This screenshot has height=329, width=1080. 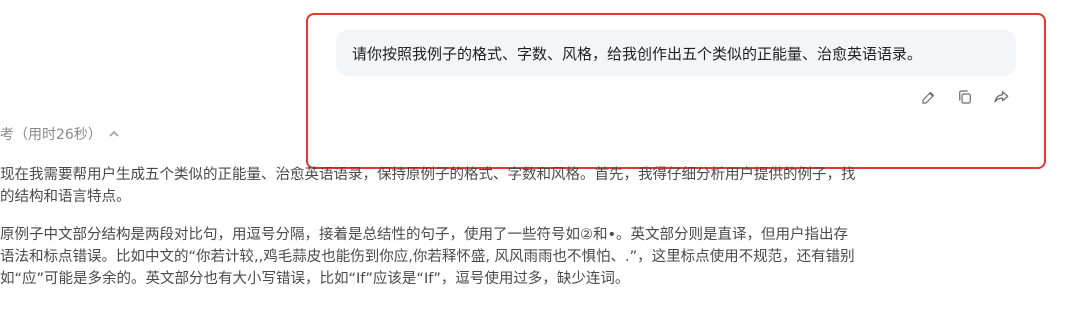 I want to click on user-message-text: 请你按照我例子的格式、字数、风格，给我创作出五个类似的正能量、治愈英语语录。, so click(x=637, y=53).